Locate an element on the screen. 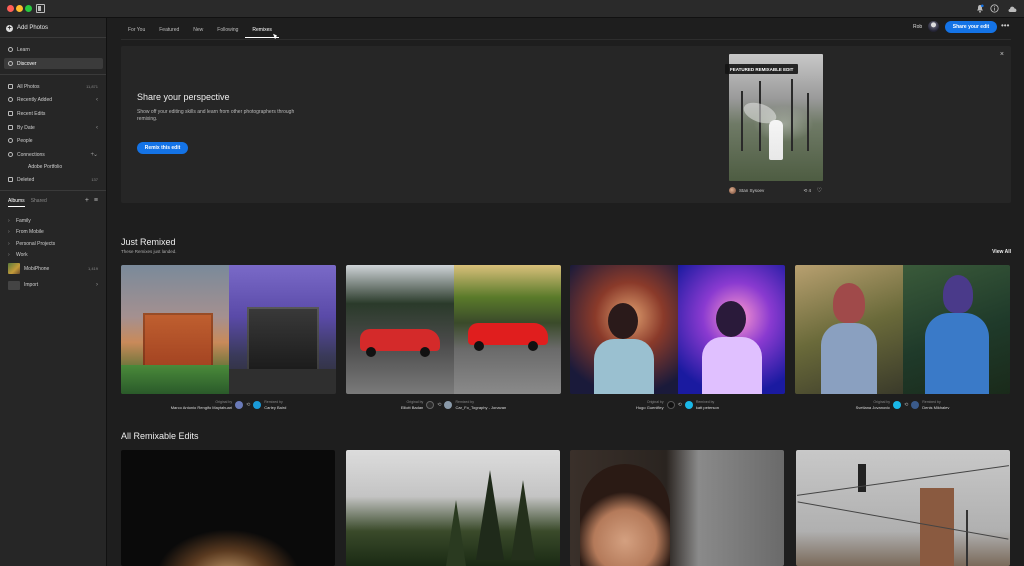 The width and height of the screenshot is (1024, 566). tab-for-you: For You is located at coordinates (136, 32).